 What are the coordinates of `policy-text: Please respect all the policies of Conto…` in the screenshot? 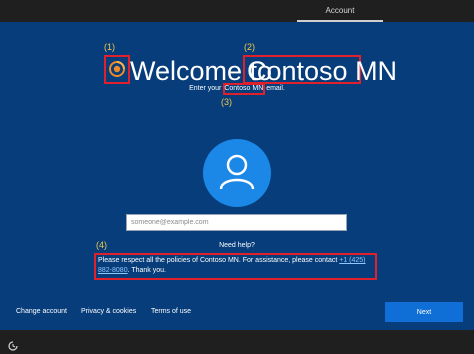 It's located at (218, 260).